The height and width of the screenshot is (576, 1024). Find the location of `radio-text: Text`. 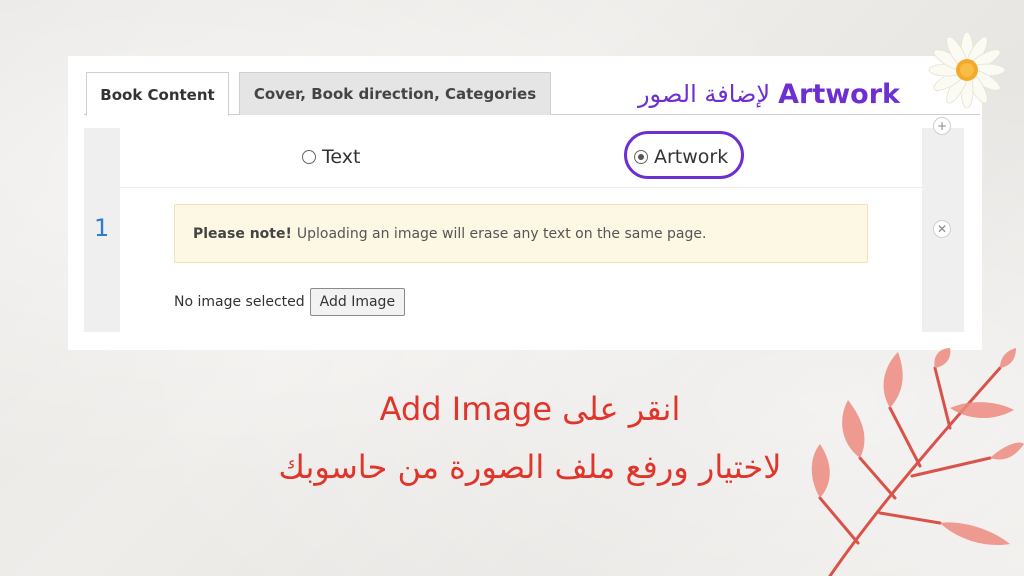

radio-text: Text is located at coordinates (331, 157).